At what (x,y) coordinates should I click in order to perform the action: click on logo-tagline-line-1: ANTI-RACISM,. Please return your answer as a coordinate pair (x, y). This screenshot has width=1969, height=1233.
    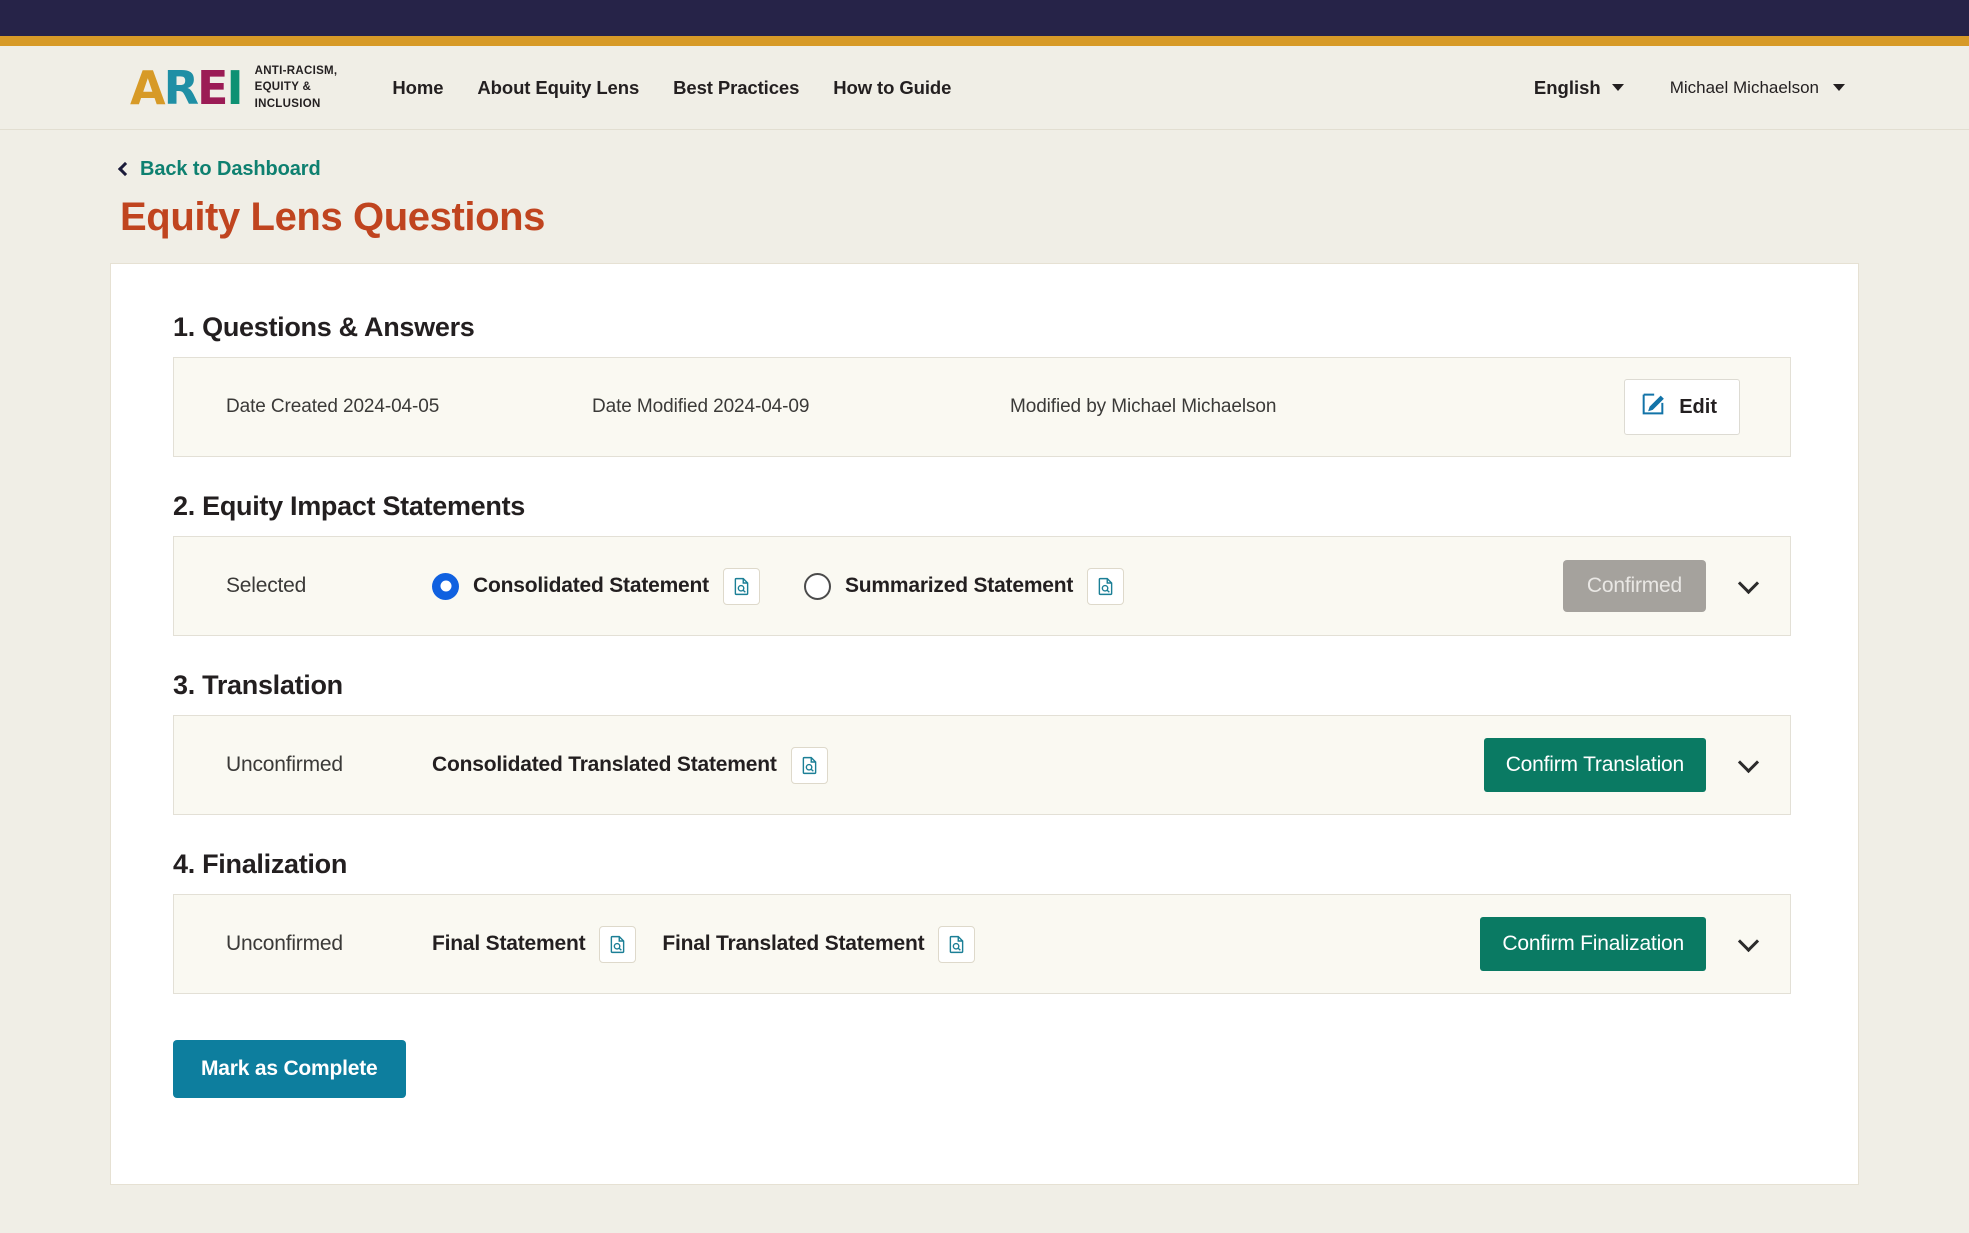
    Looking at the image, I should click on (296, 71).